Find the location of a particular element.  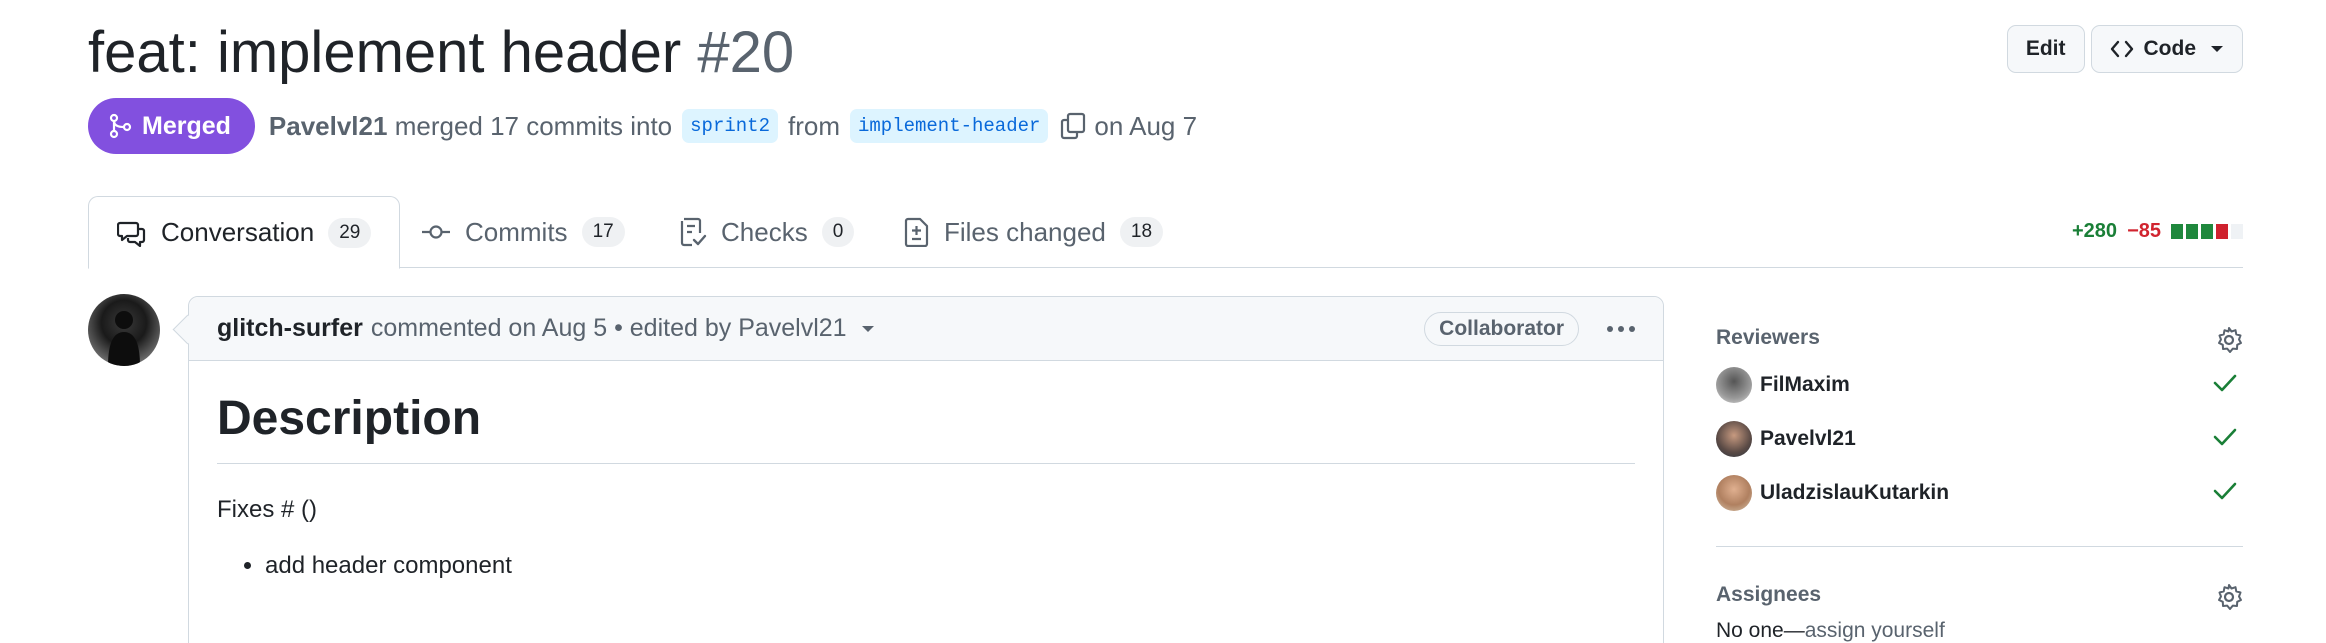

state-badge: Merged is located at coordinates (171, 126).